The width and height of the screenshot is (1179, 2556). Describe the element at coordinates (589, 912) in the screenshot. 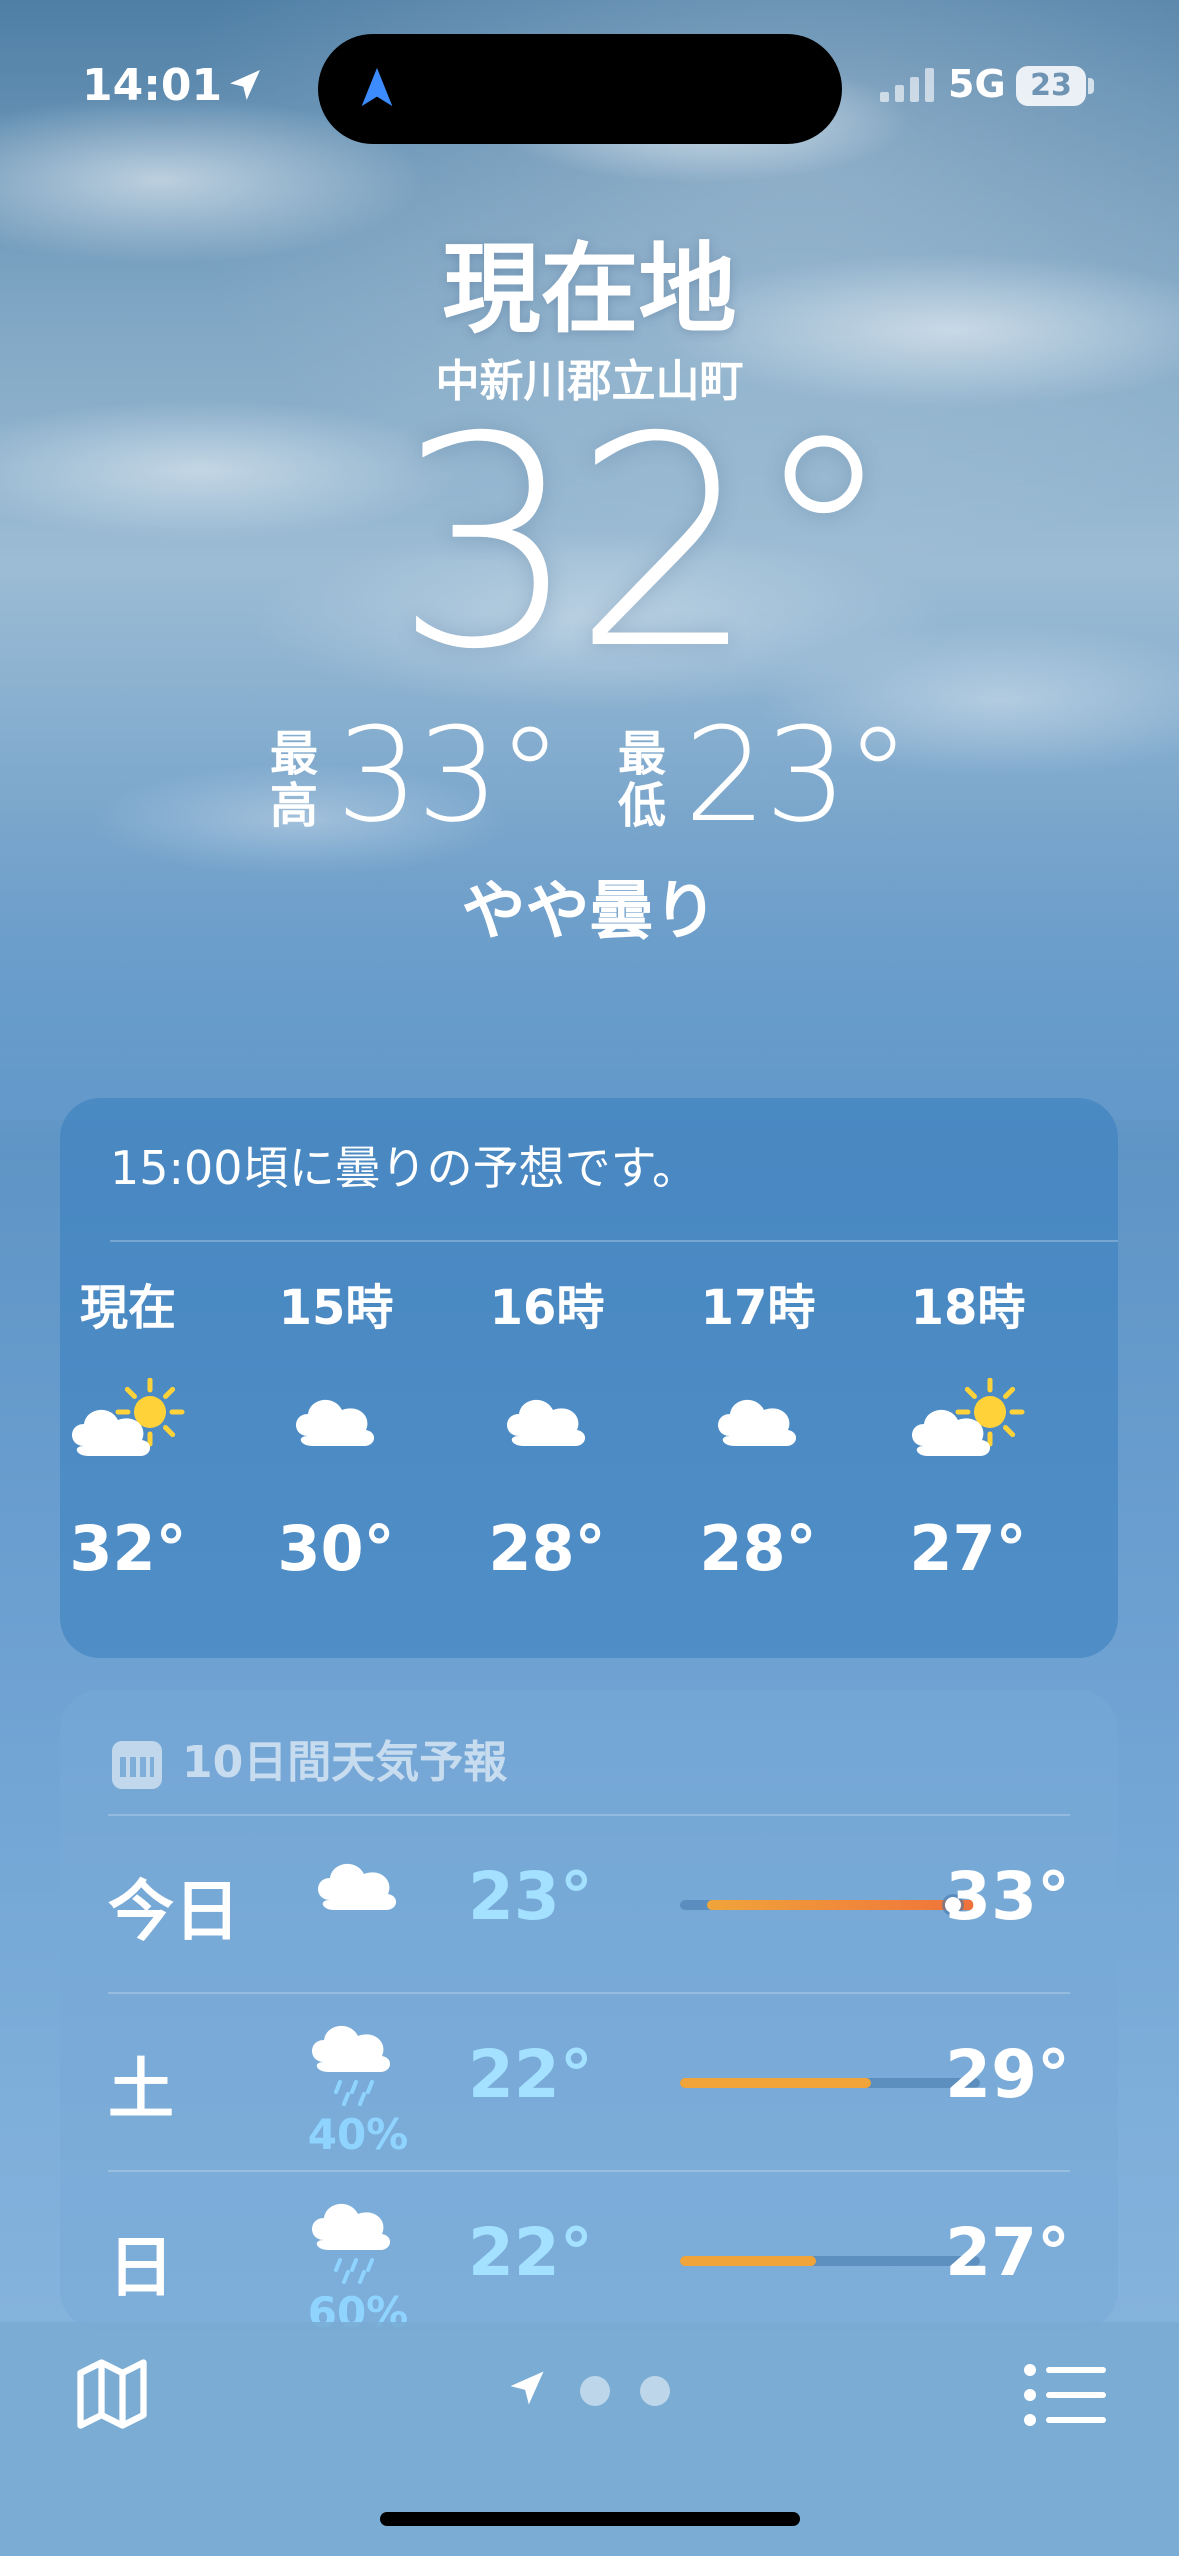

I see `weather-condition: やや曇り` at that location.